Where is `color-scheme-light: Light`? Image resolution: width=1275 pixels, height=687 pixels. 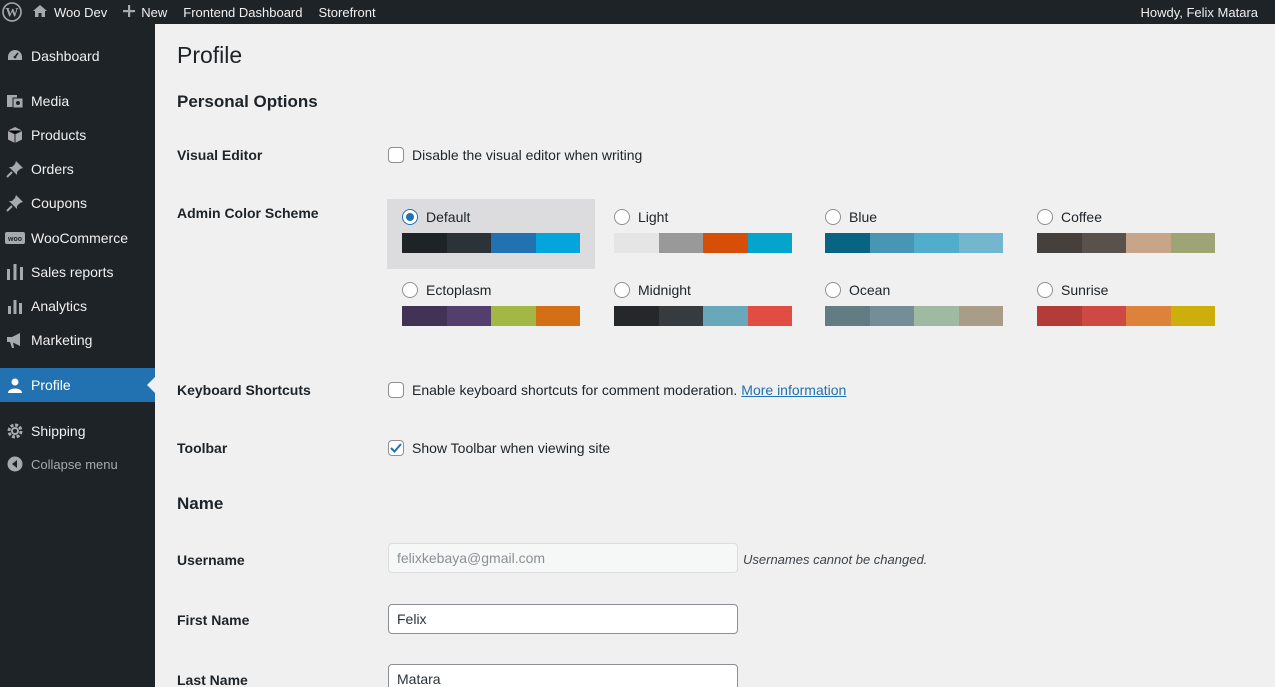 color-scheme-light: Light is located at coordinates (703, 234).